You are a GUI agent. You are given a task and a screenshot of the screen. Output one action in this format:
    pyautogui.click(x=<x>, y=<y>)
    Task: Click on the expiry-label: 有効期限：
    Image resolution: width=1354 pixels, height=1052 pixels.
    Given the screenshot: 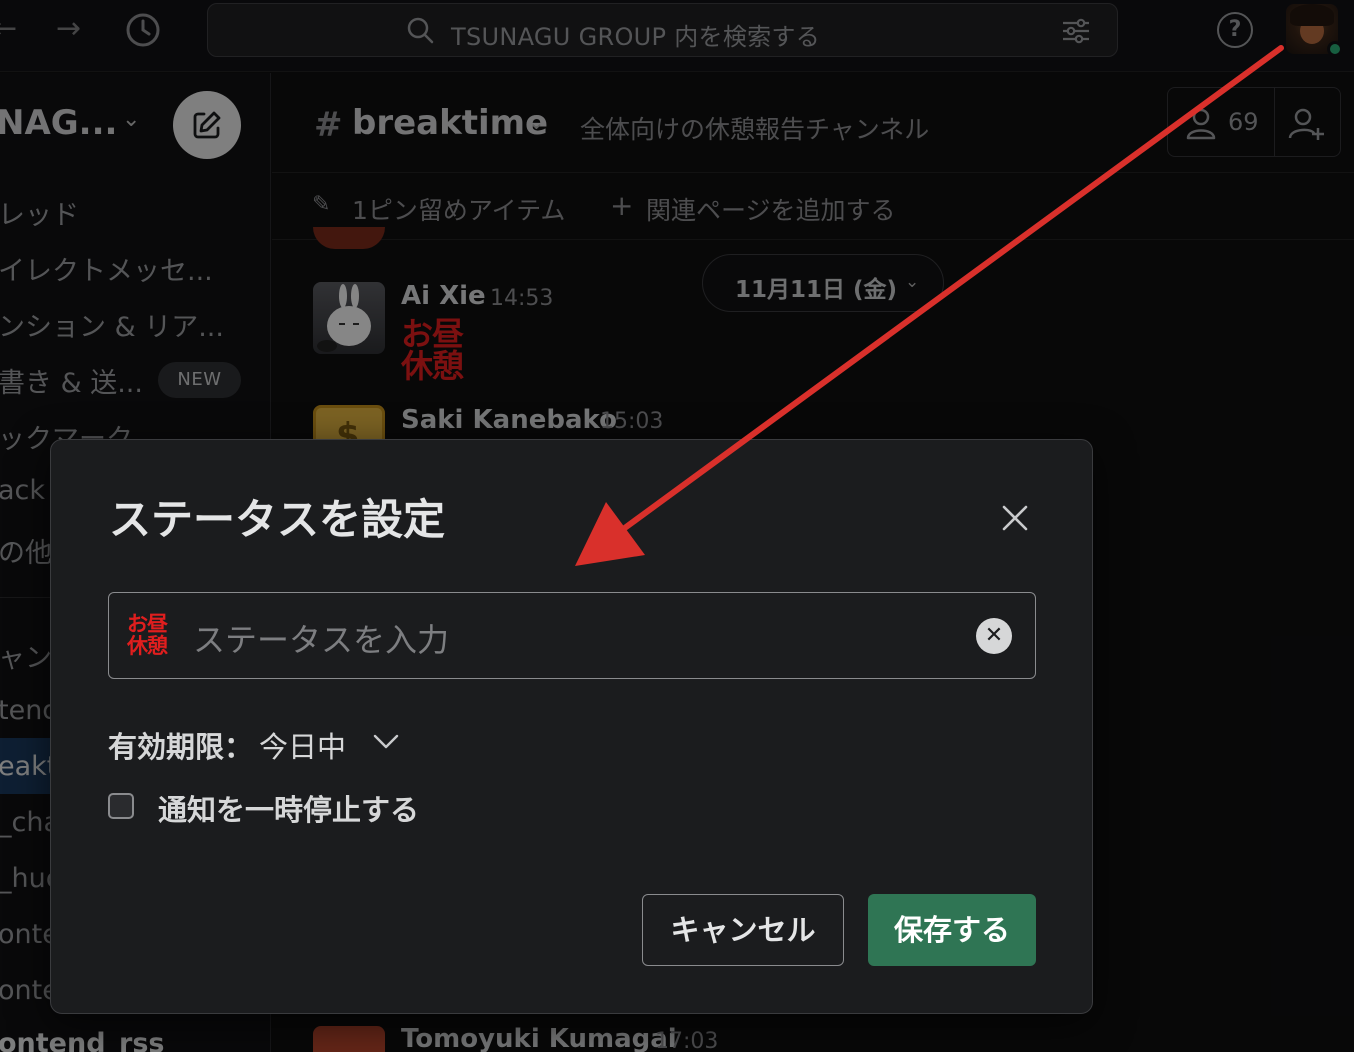 What is the action you would take?
    pyautogui.click(x=181, y=747)
    